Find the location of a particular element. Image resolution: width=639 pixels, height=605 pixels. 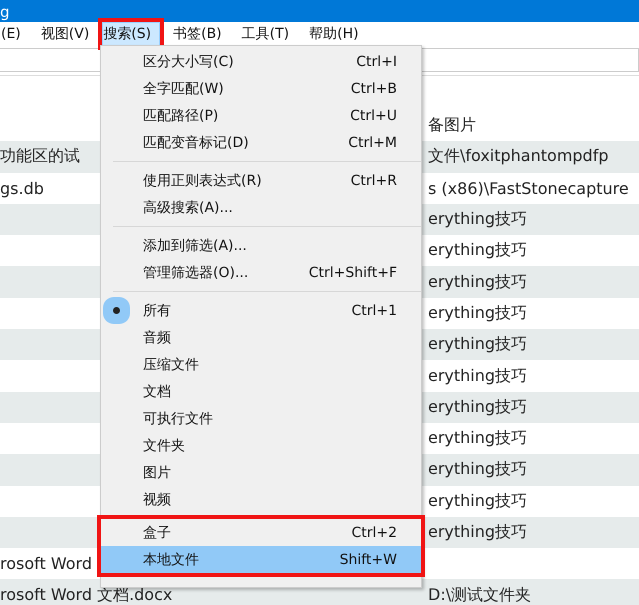

table-cell: 文件\foxitphantompdfp is located at coordinates (518, 156).